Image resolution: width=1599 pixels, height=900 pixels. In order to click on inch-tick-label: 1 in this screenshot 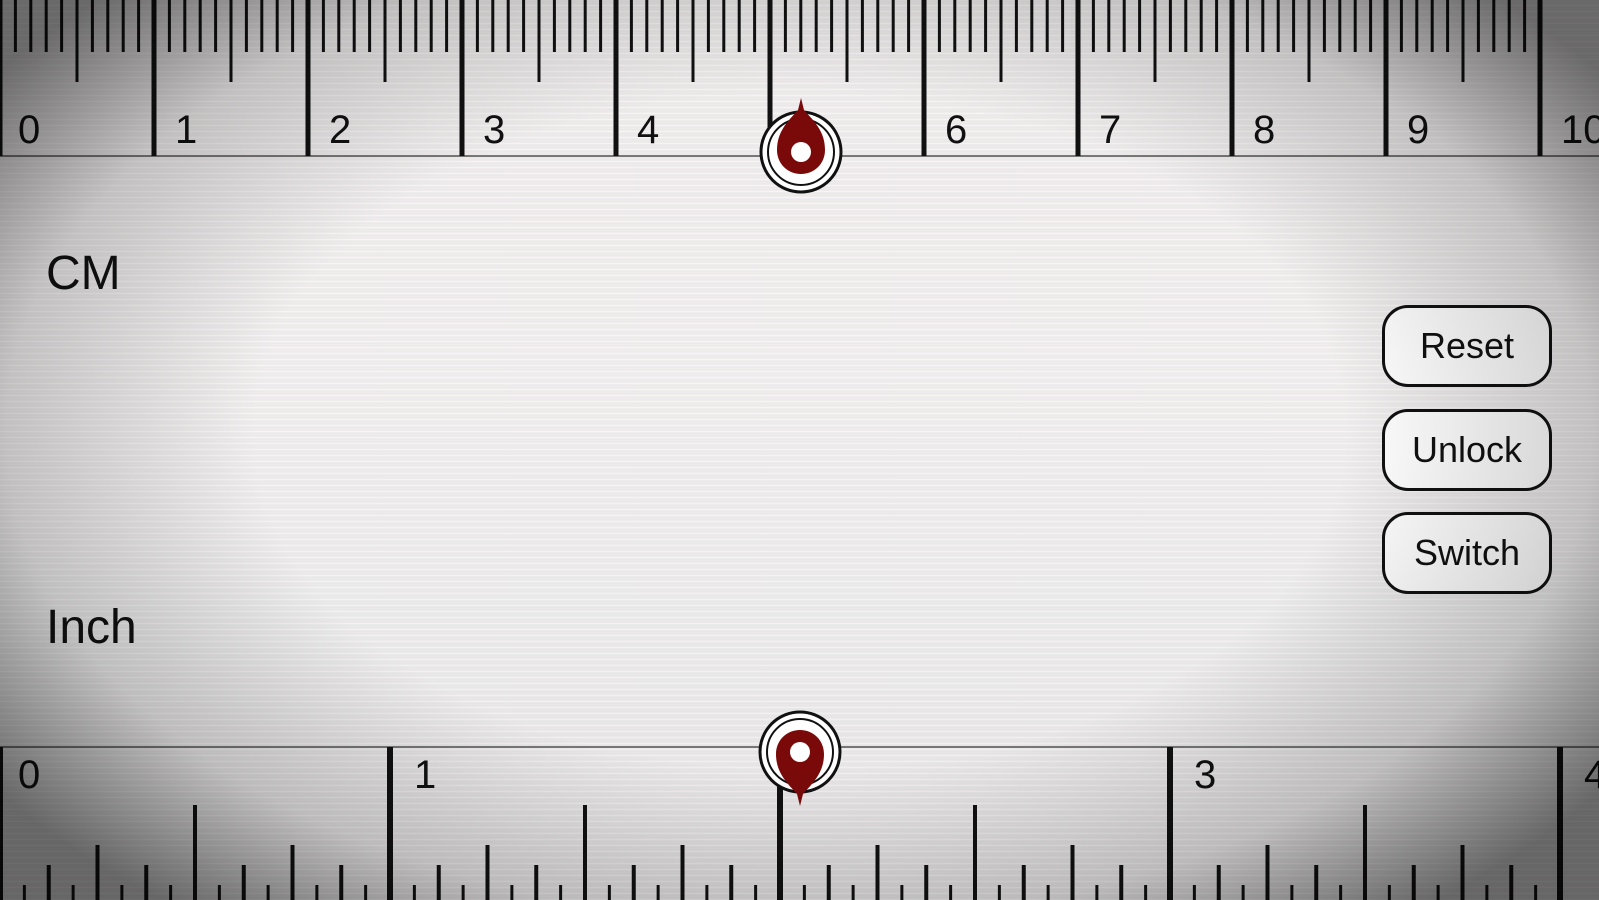, I will do `click(425, 775)`.